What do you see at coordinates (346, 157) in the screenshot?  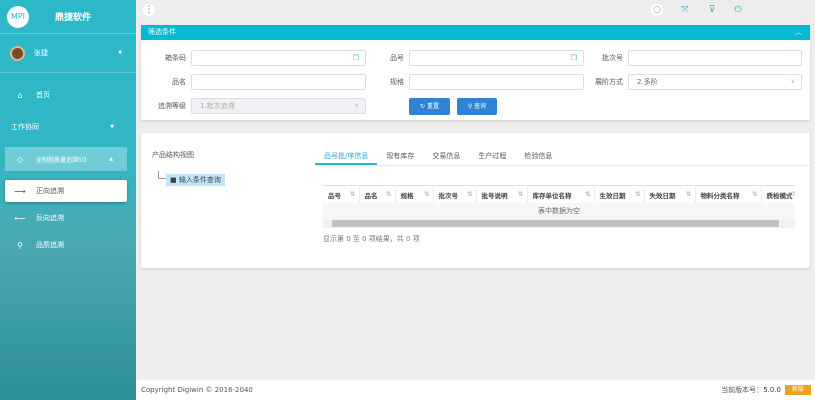 I see `tab-batch-info: 品号批/序信息` at bounding box center [346, 157].